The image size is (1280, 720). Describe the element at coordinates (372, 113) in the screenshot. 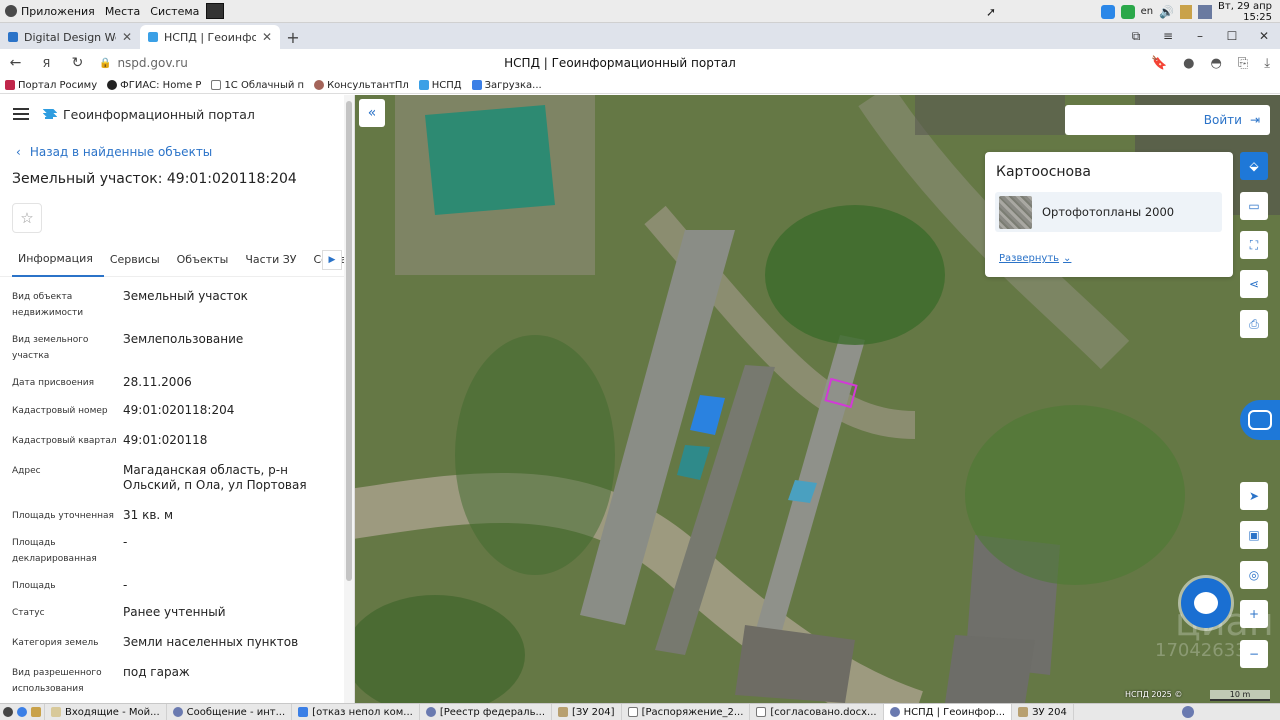

I see `collapse-panel-button: «` at that location.